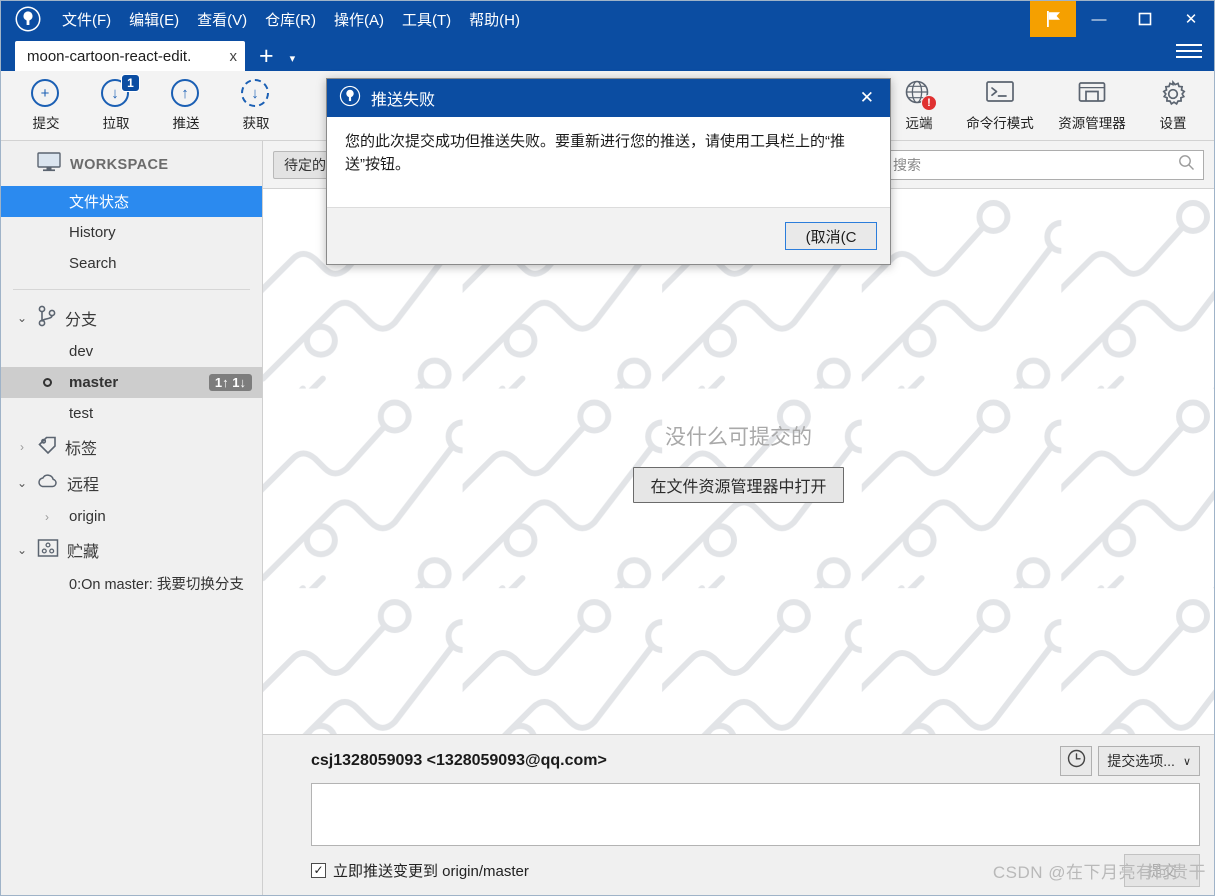 The image size is (1215, 896). What do you see at coordinates (83, 552) in the screenshot?
I see `sidebar-group-stash-label: 贮藏` at bounding box center [83, 552].